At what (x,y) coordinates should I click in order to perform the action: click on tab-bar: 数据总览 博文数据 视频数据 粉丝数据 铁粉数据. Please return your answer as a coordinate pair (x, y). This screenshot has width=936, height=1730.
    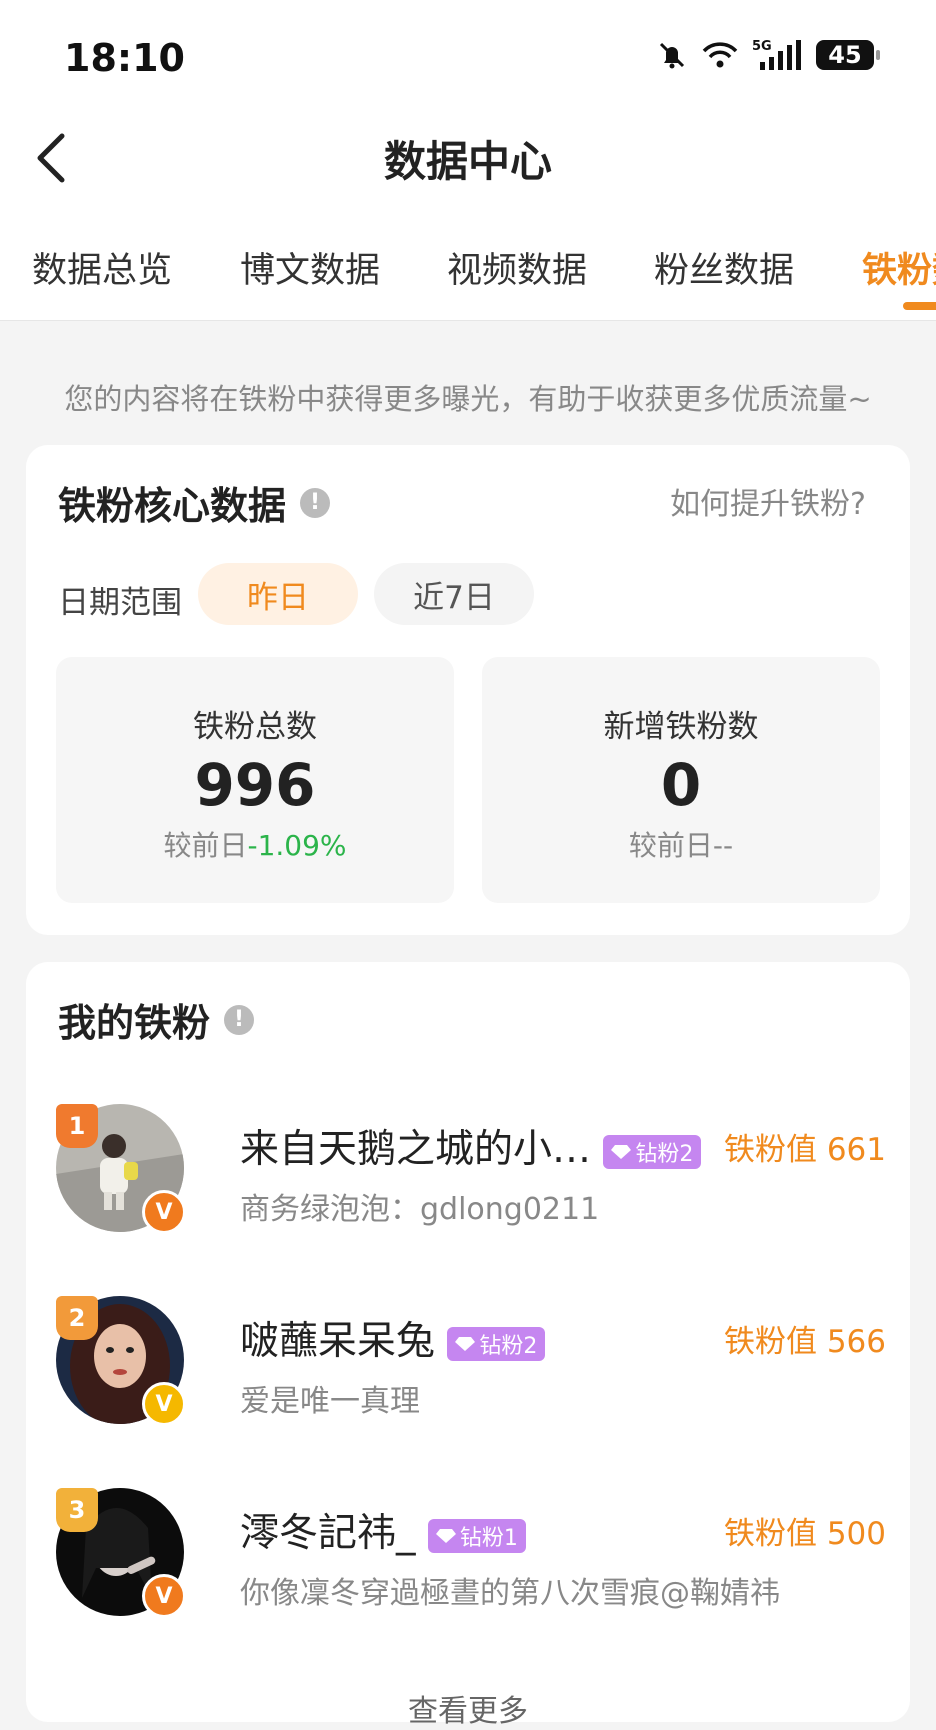
    Looking at the image, I should click on (468, 281).